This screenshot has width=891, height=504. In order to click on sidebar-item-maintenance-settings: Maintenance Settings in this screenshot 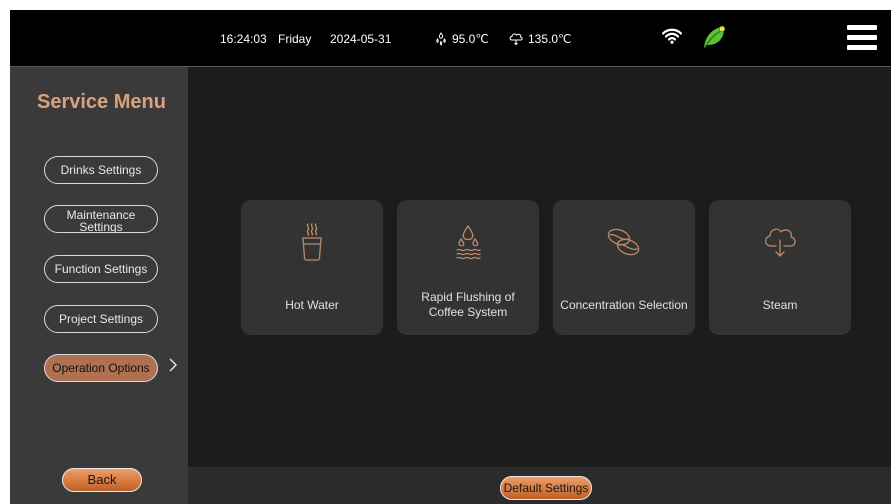, I will do `click(101, 219)`.